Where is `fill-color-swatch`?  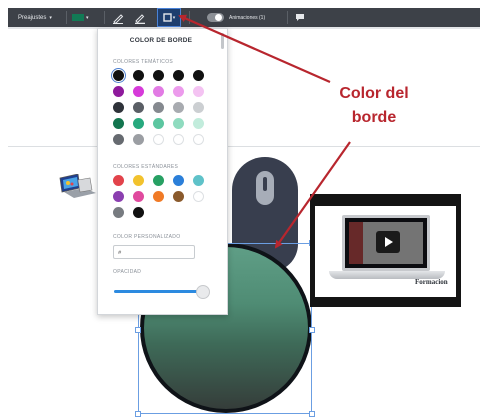 fill-color-swatch is located at coordinates (78, 17).